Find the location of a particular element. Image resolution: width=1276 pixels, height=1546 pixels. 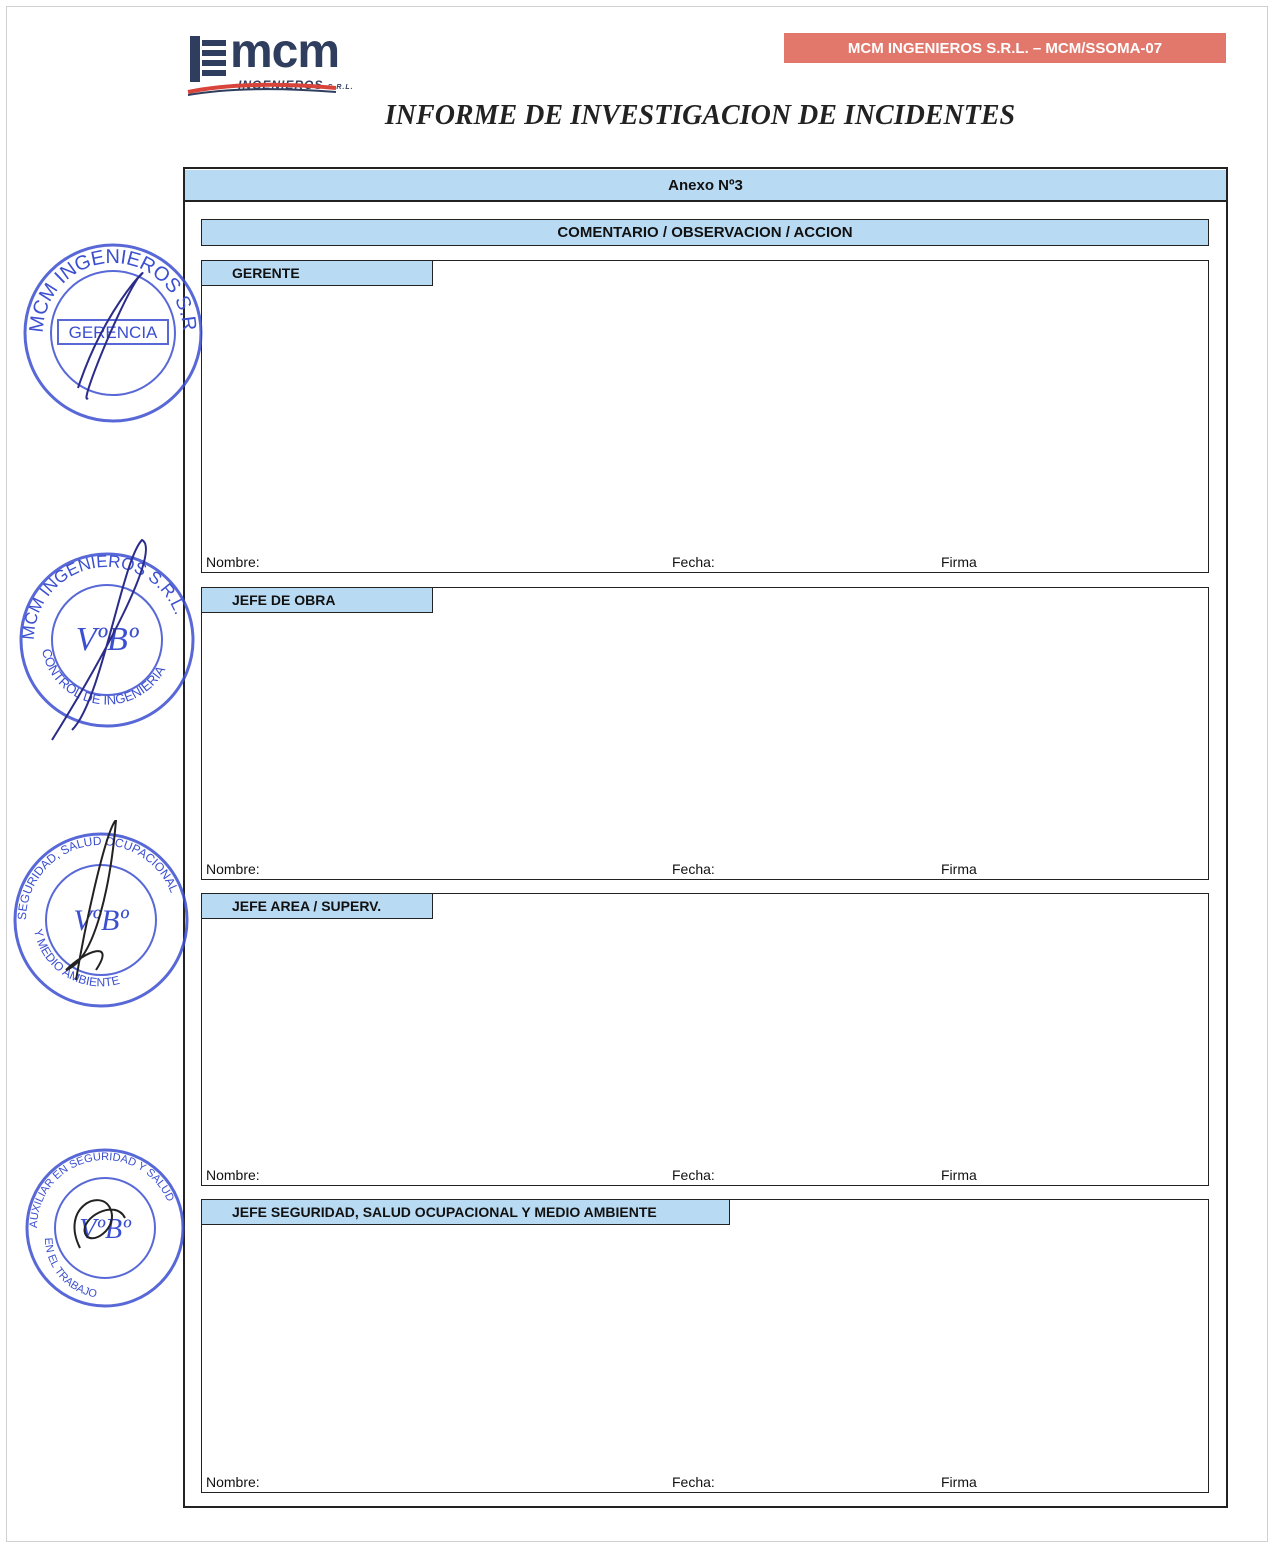

document-code-badge: MCM INGENIEROS S.R.L. – MCM/SSOMA-07 is located at coordinates (1005, 48).